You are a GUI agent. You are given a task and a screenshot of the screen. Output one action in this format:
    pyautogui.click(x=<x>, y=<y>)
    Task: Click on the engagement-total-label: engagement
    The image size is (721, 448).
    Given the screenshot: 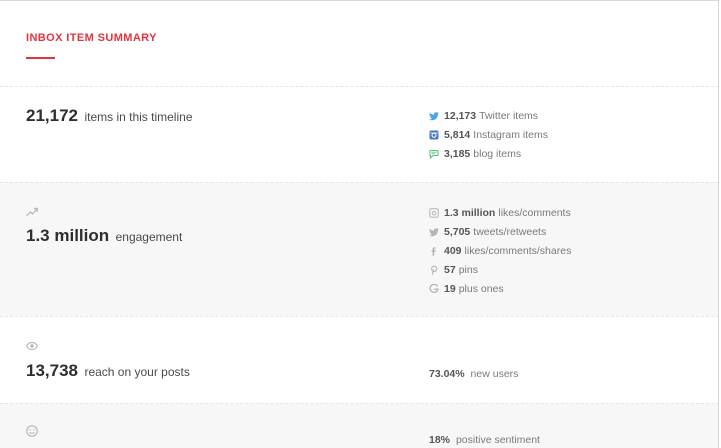 What is the action you would take?
    pyautogui.click(x=149, y=237)
    